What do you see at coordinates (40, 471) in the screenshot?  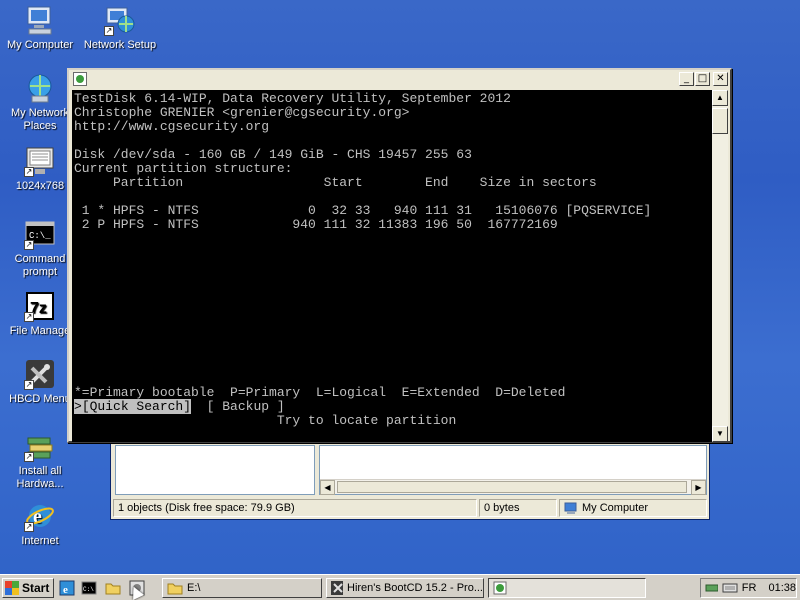 I see `desktop-icon-label: Install all` at bounding box center [40, 471].